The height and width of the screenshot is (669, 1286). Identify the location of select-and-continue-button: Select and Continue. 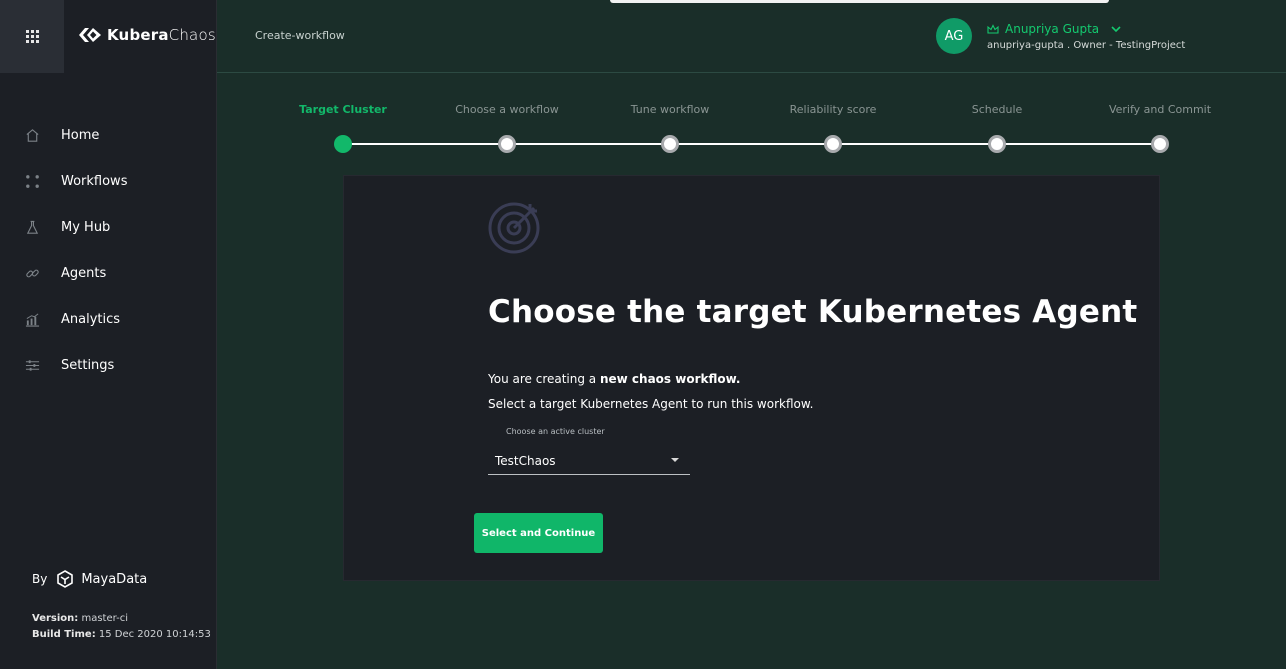
(538, 533).